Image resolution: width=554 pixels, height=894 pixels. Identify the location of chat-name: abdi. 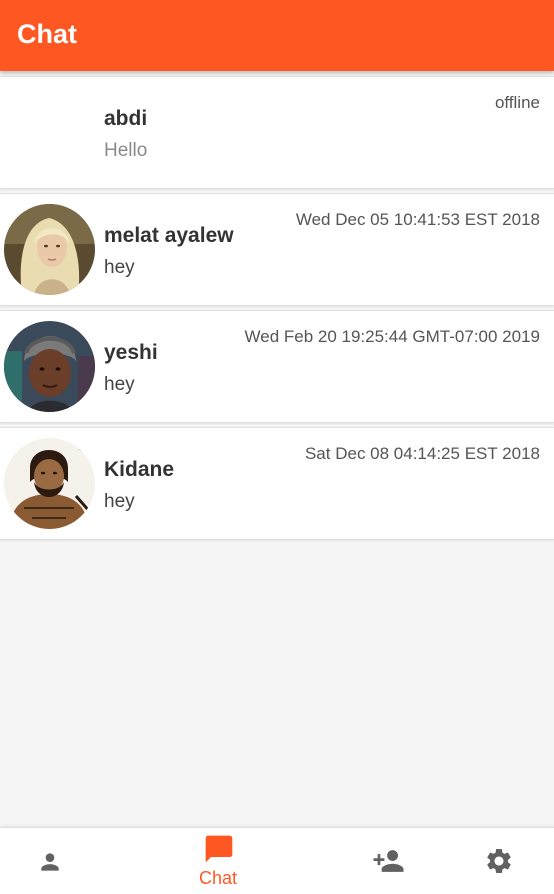
(126, 118).